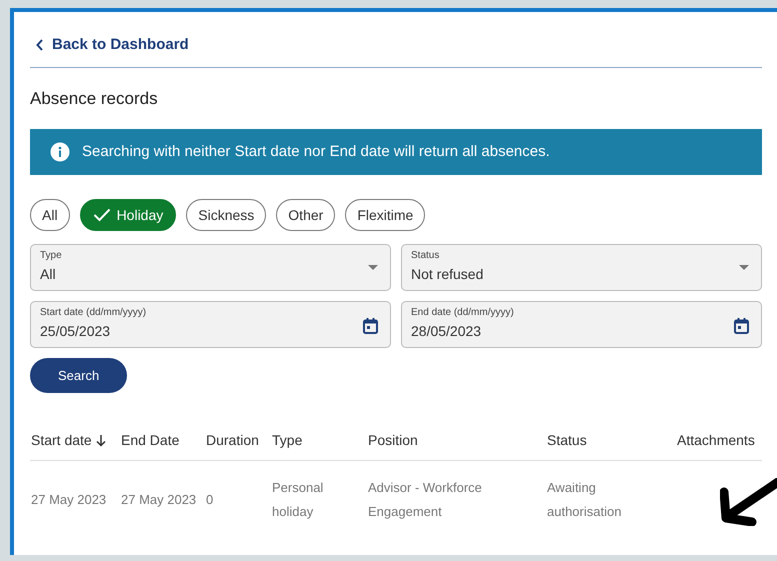  Describe the element at coordinates (748, 502) in the screenshot. I see `annotation-arrow` at that location.